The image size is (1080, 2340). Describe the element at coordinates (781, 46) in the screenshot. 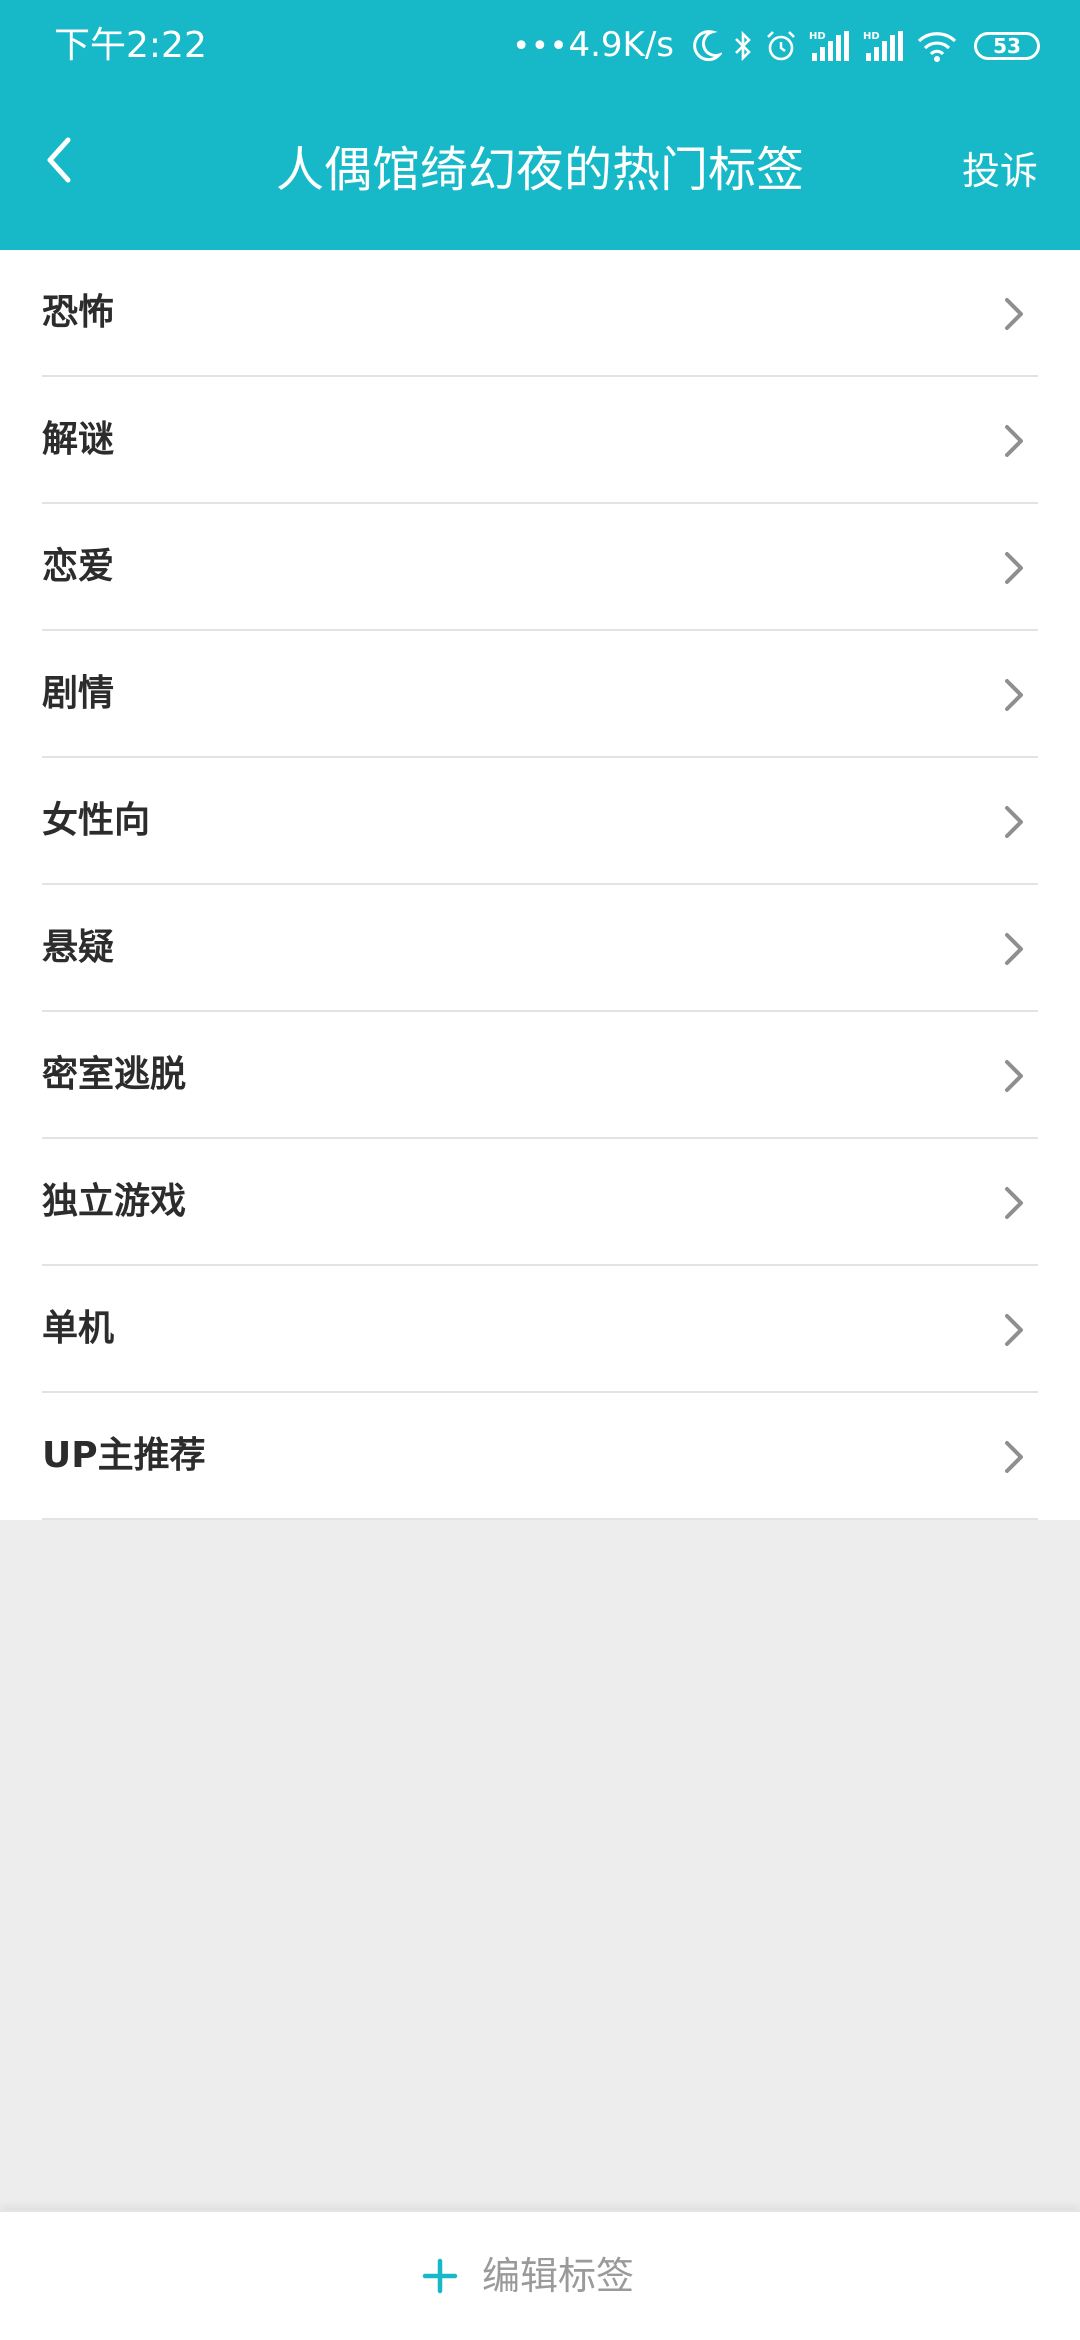

I see `alarm-icon` at that location.